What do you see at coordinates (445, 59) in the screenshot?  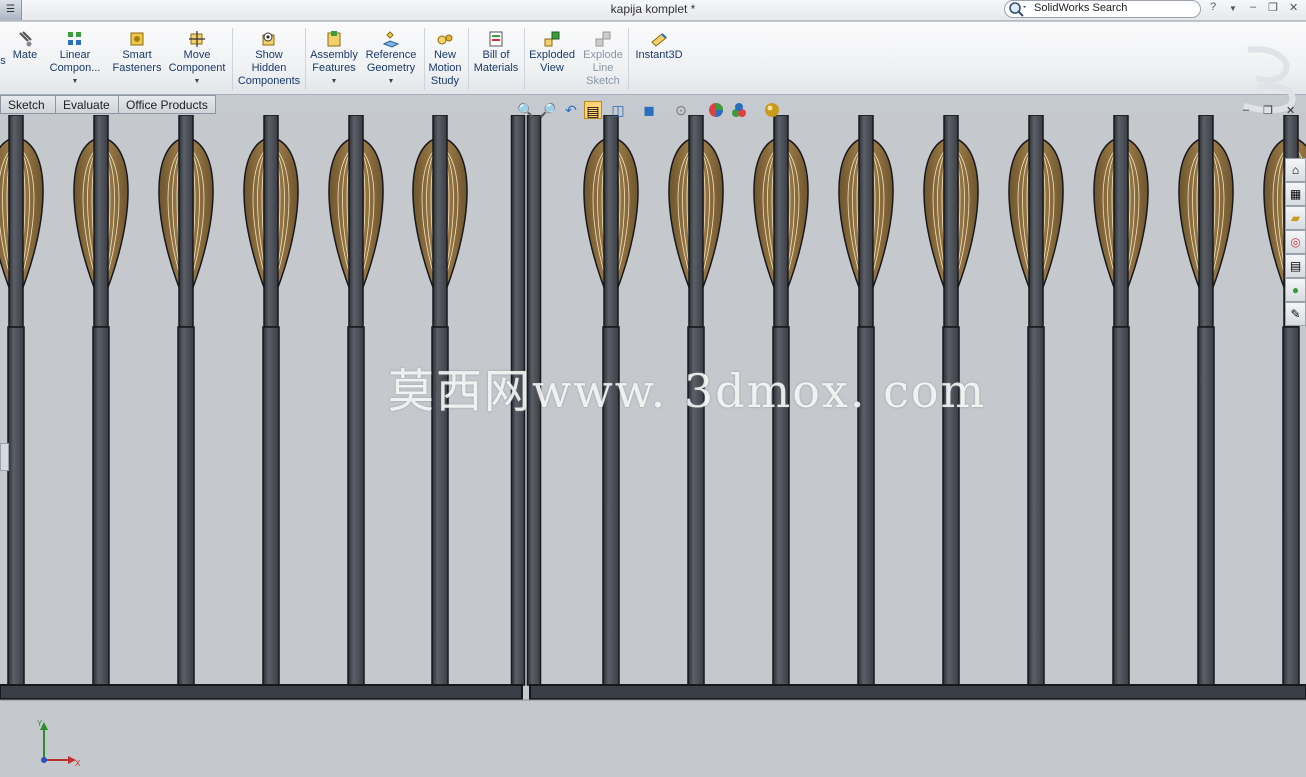 I see `new-motion-study-button: New Motion Study` at bounding box center [445, 59].